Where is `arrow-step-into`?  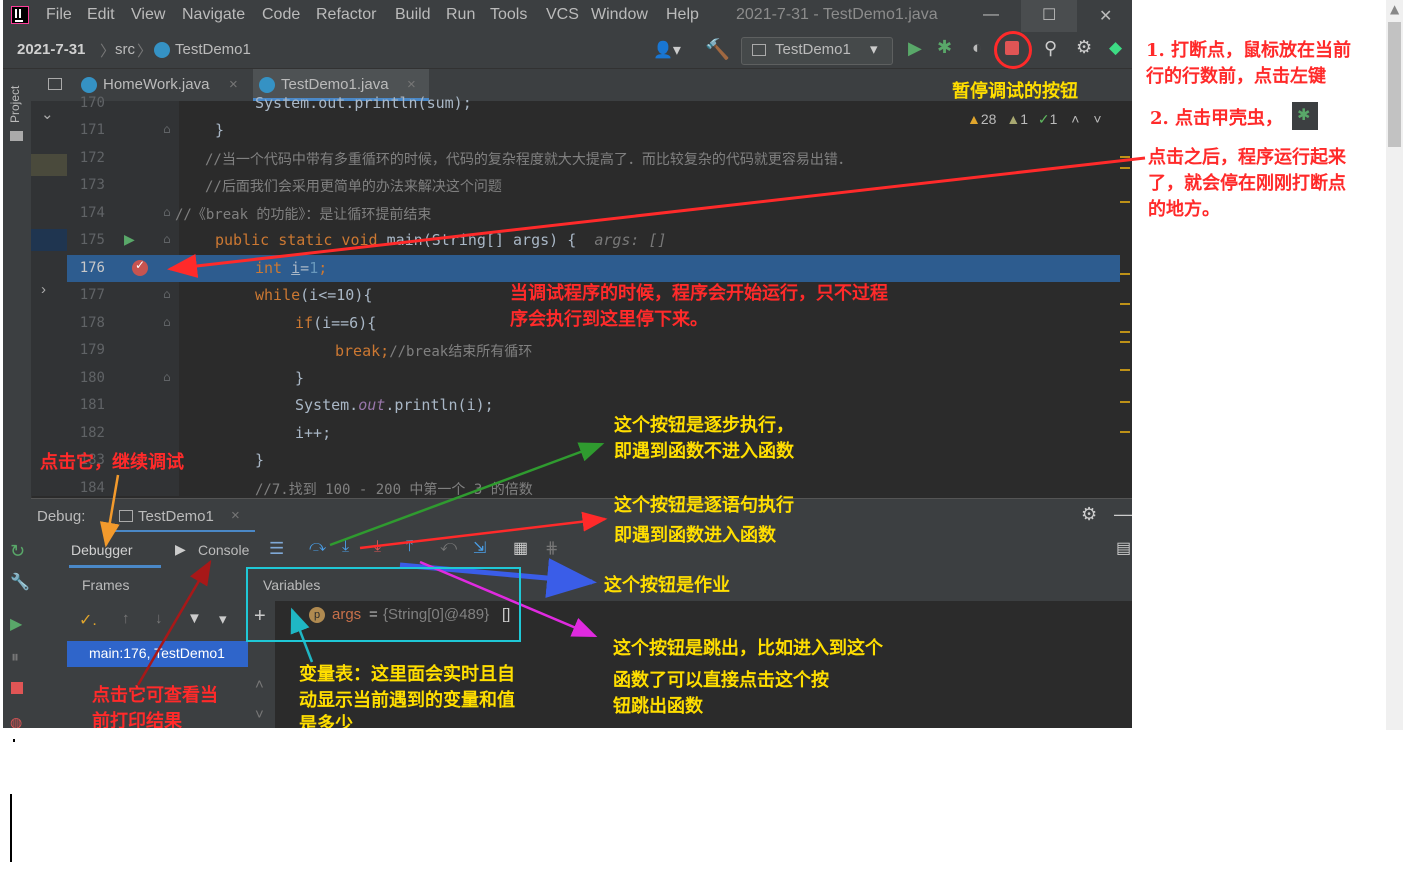
arrow-step-into is located at coordinates (483, 530).